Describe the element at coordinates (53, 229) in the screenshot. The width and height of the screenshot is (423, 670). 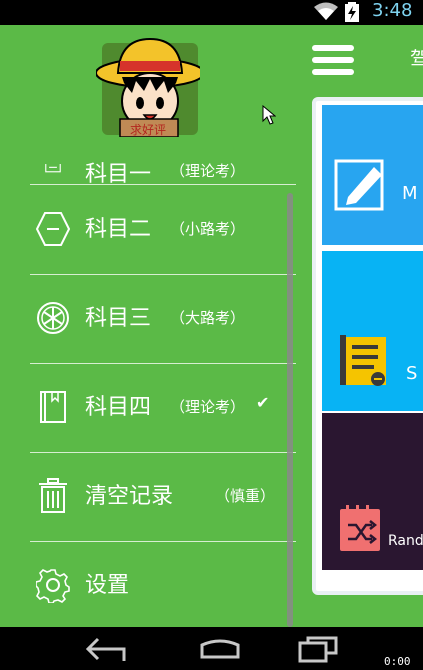
I see `hexagon-minus-icon` at that location.